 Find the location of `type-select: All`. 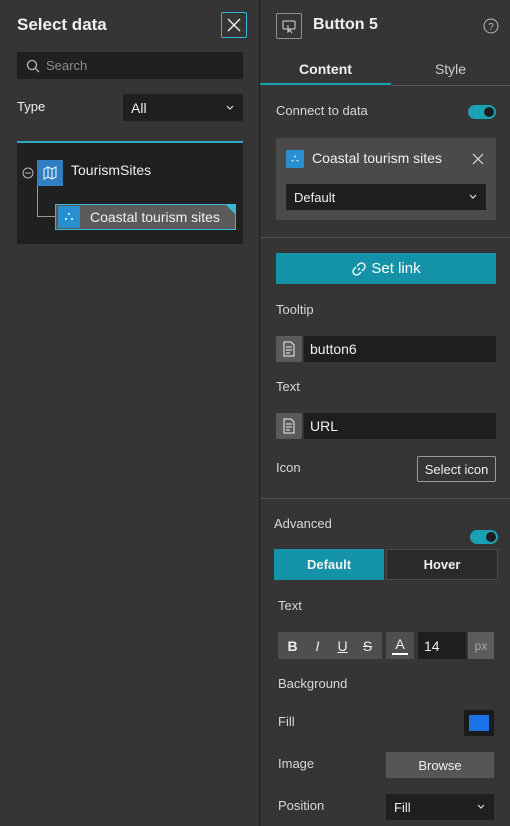

type-select: All is located at coordinates (183, 107).